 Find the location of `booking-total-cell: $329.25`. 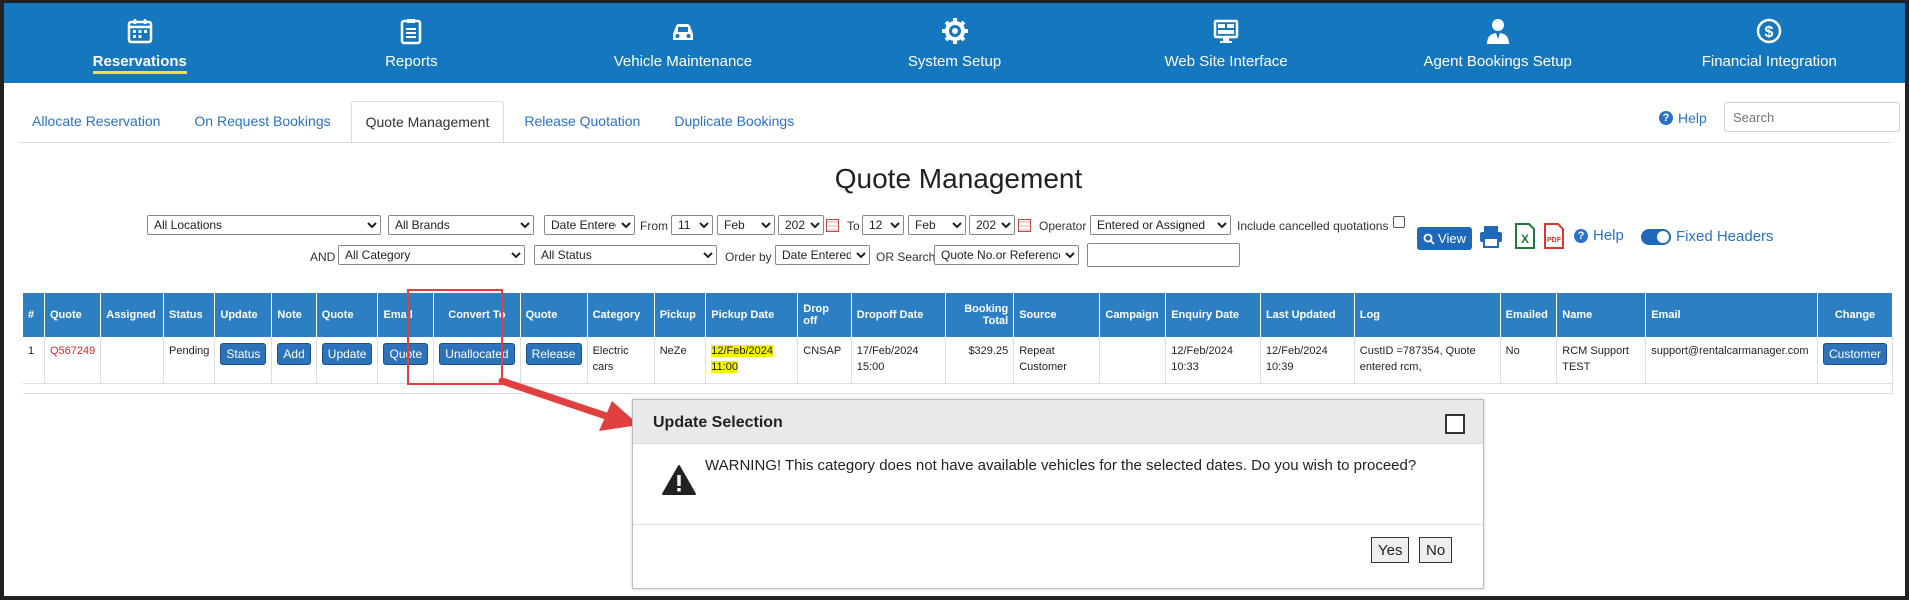

booking-total-cell: $329.25 is located at coordinates (980, 360).